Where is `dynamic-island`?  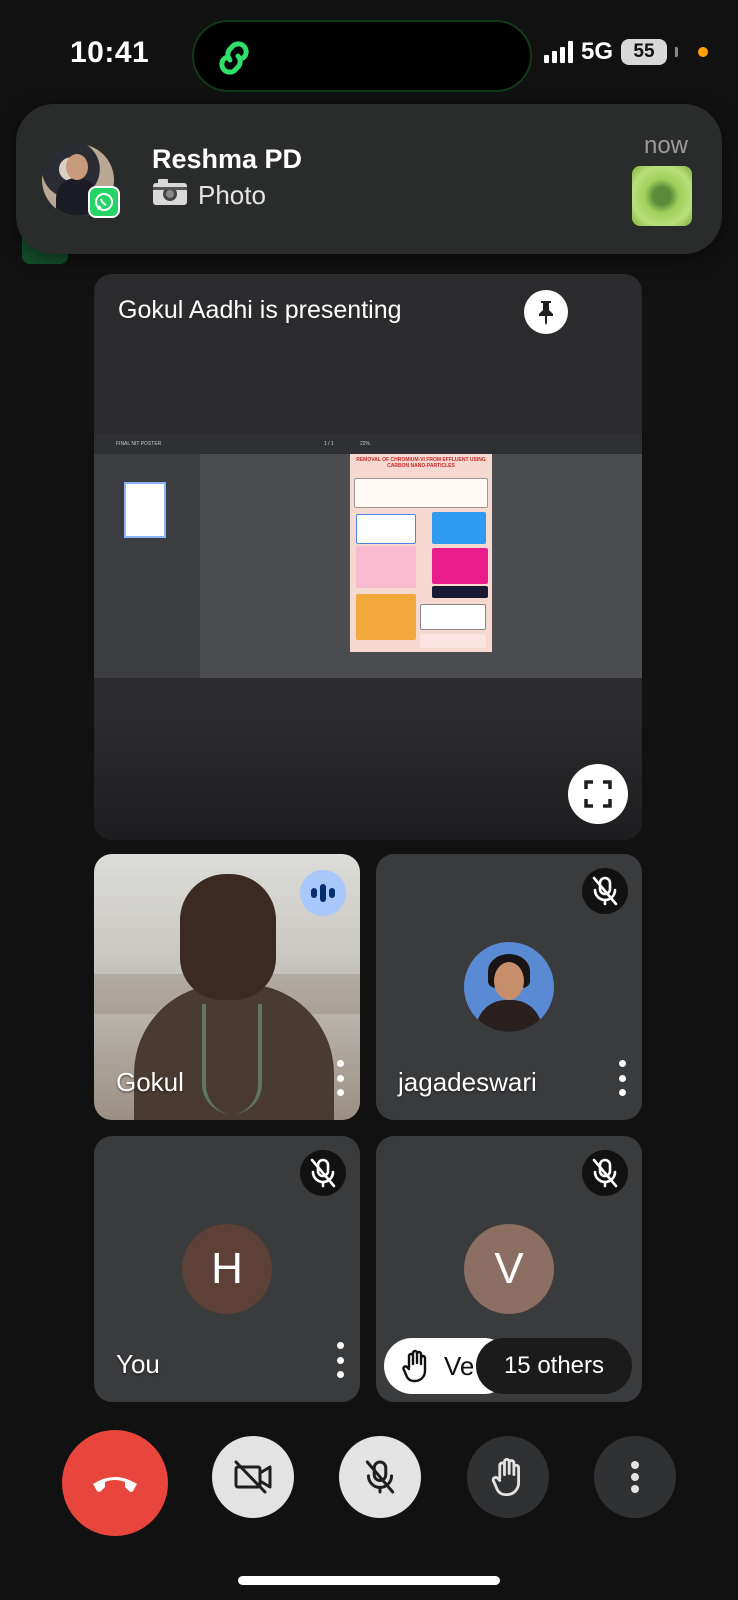
dynamic-island is located at coordinates (362, 56).